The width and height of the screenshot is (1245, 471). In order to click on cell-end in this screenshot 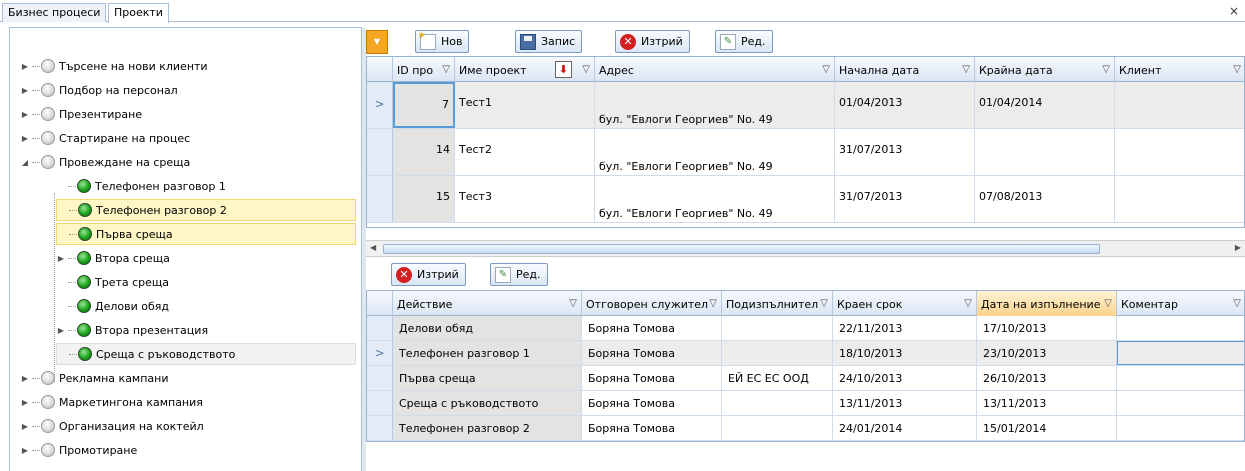, I will do `click(1045, 152)`.